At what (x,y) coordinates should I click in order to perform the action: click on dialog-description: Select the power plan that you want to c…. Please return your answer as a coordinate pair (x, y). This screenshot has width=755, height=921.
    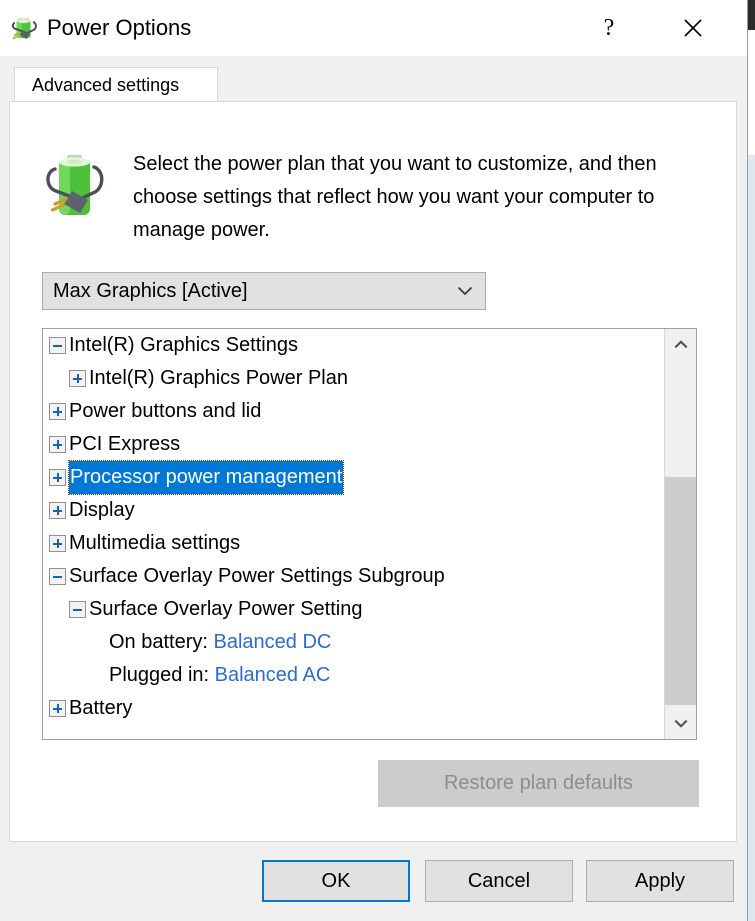
    Looking at the image, I should click on (395, 197).